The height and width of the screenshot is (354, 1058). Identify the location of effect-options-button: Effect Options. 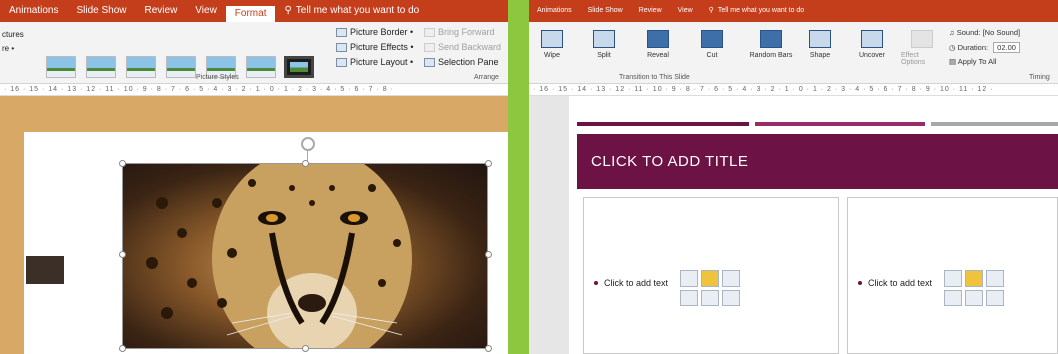
(922, 48).